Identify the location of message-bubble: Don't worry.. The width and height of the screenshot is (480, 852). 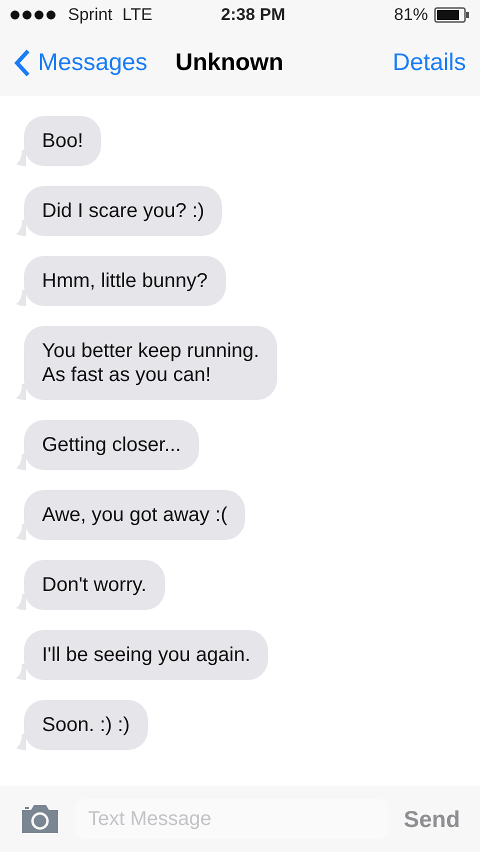
(94, 585).